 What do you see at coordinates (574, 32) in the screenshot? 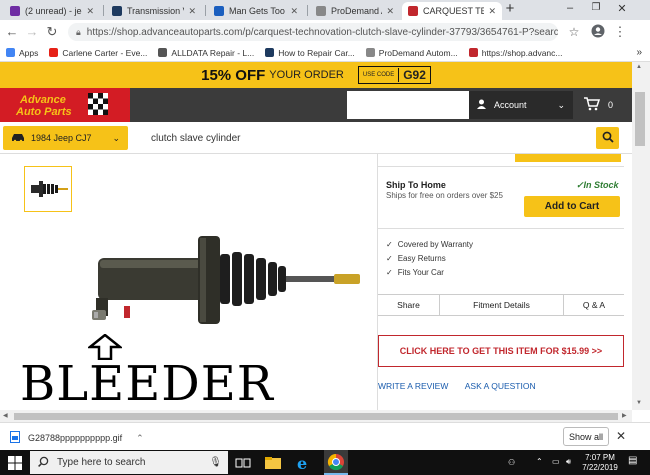
I see `bookmark-star-icon: ☆` at bounding box center [574, 32].